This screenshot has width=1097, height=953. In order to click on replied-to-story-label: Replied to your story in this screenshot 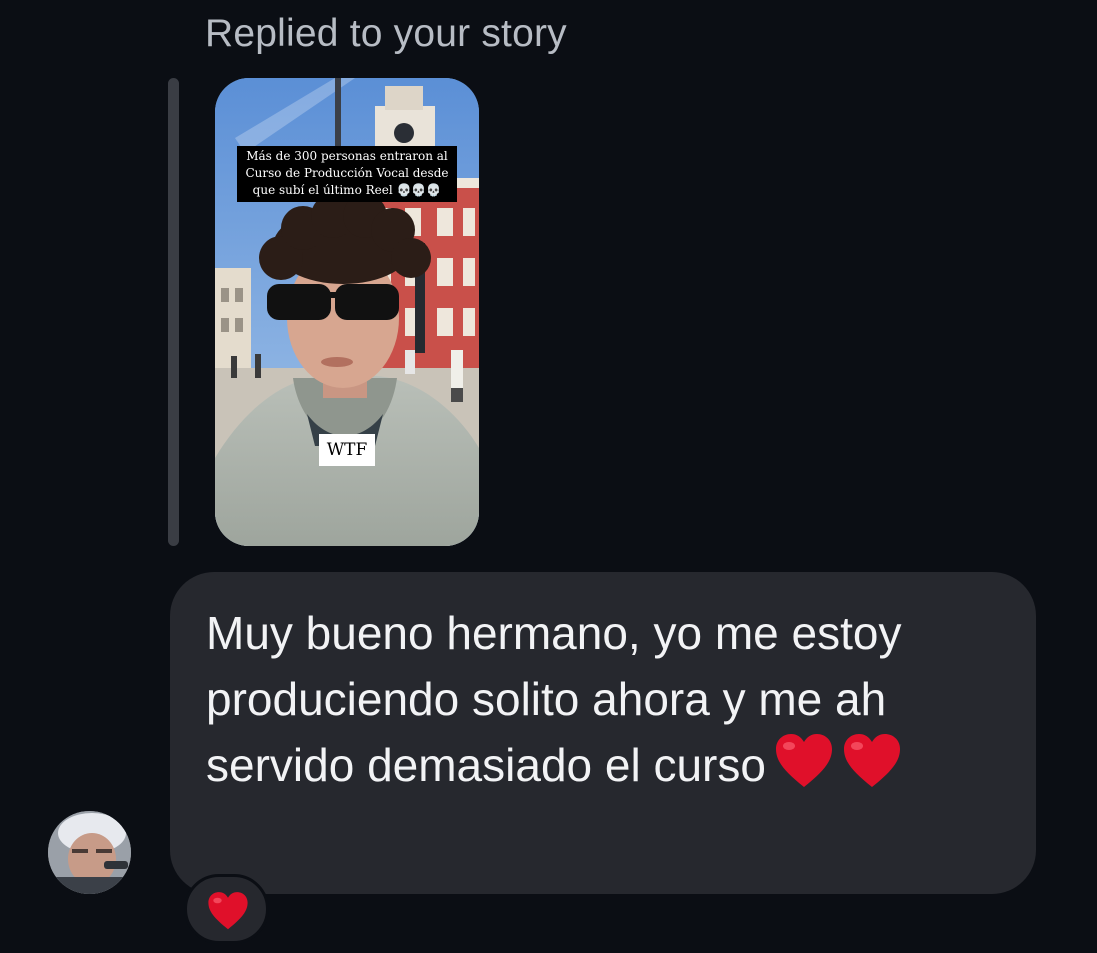, I will do `click(386, 33)`.